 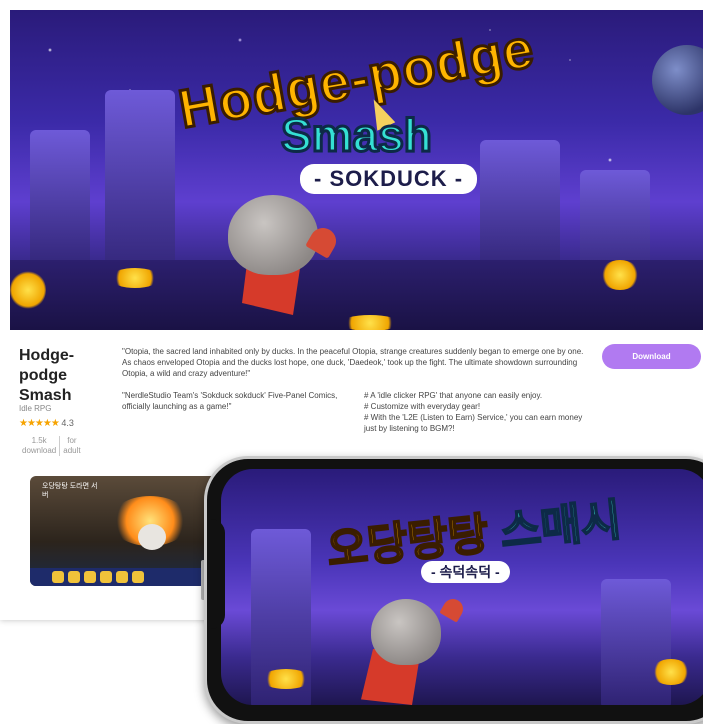 I want to click on feature-item: # Customize with everyday gear!, so click(x=422, y=406).